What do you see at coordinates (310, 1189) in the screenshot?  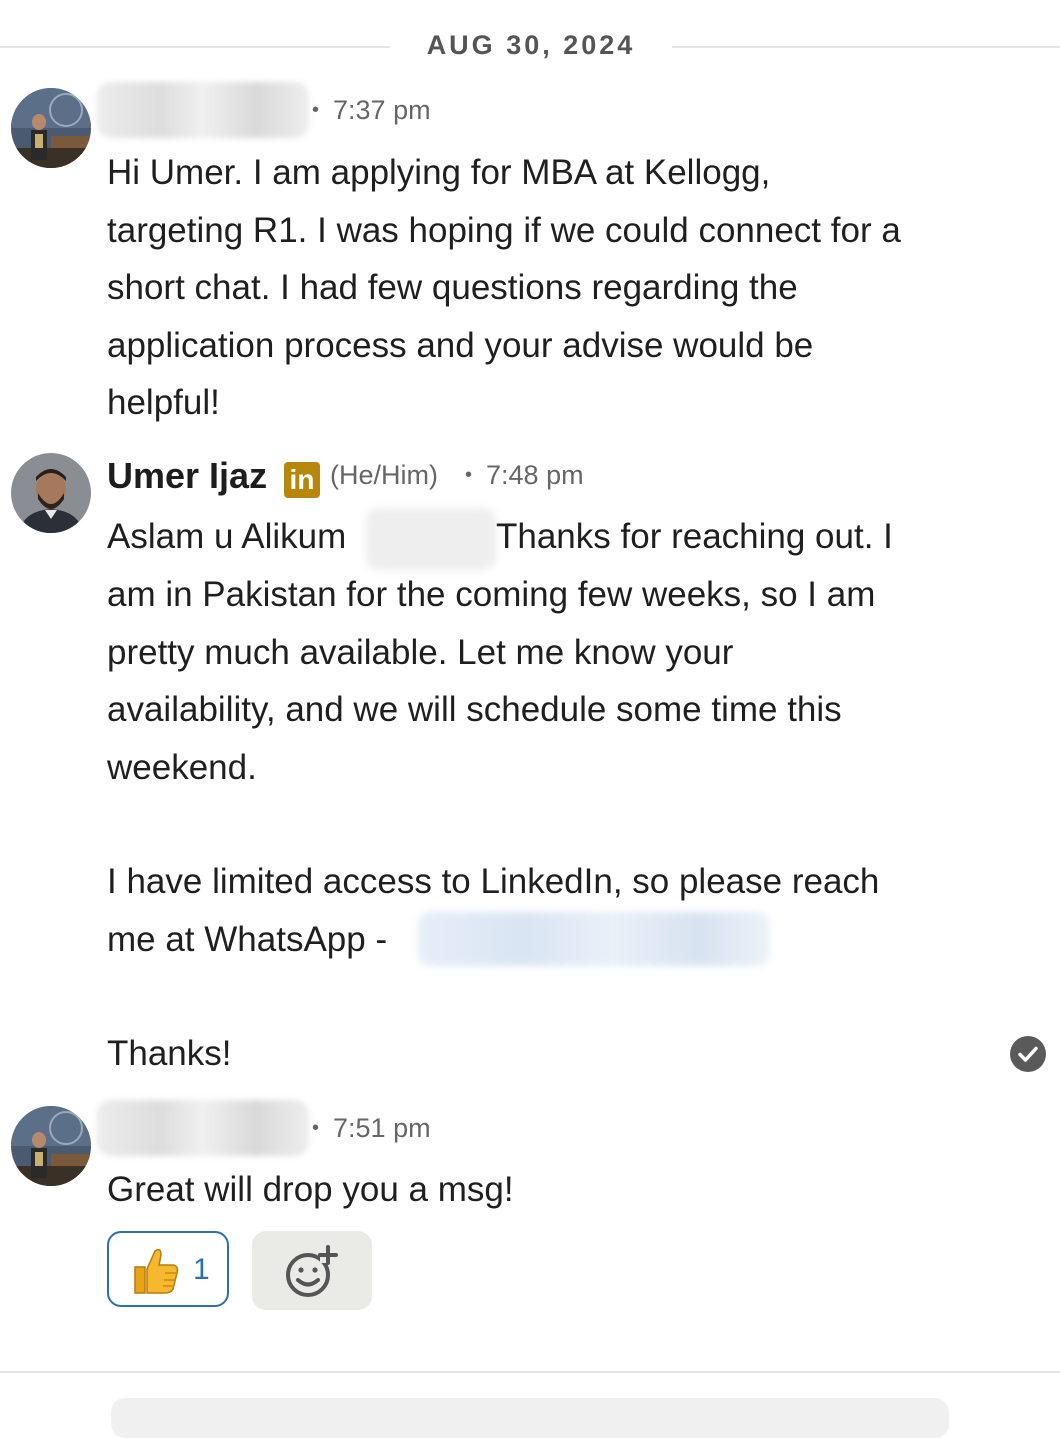 I see `message-text: Great will drop you a msg!` at bounding box center [310, 1189].